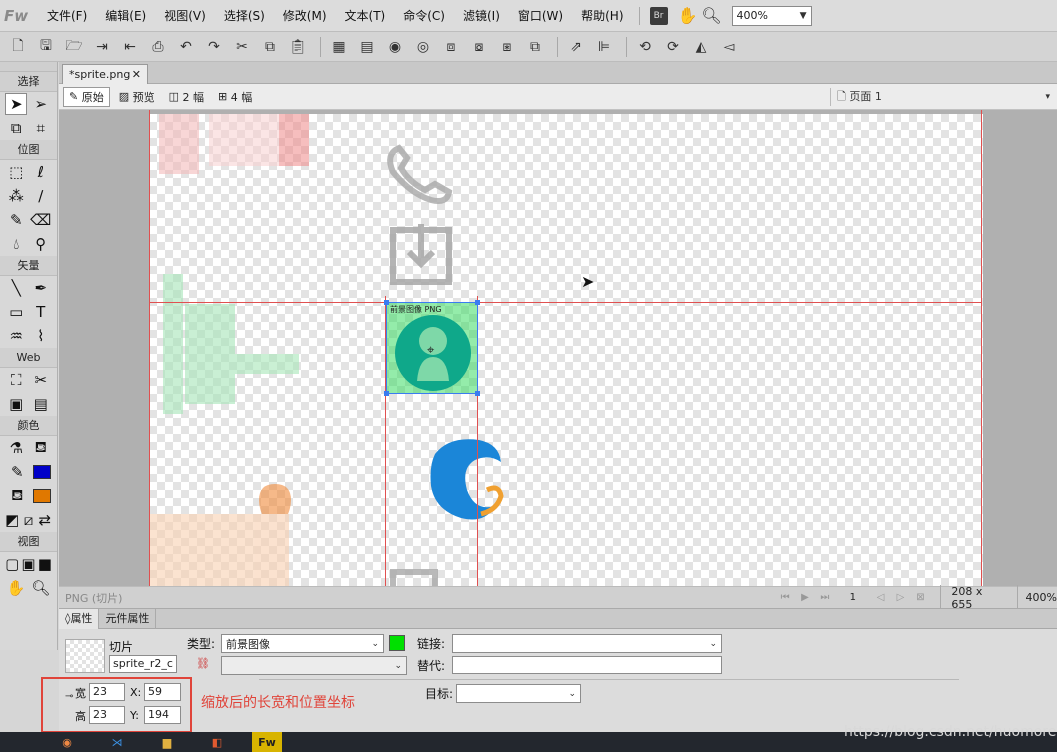 Image resolution: width=1057 pixels, height=752 pixels. What do you see at coordinates (41, 128) in the screenshot?
I see `crop-tool-icon: ⌗` at bounding box center [41, 128].